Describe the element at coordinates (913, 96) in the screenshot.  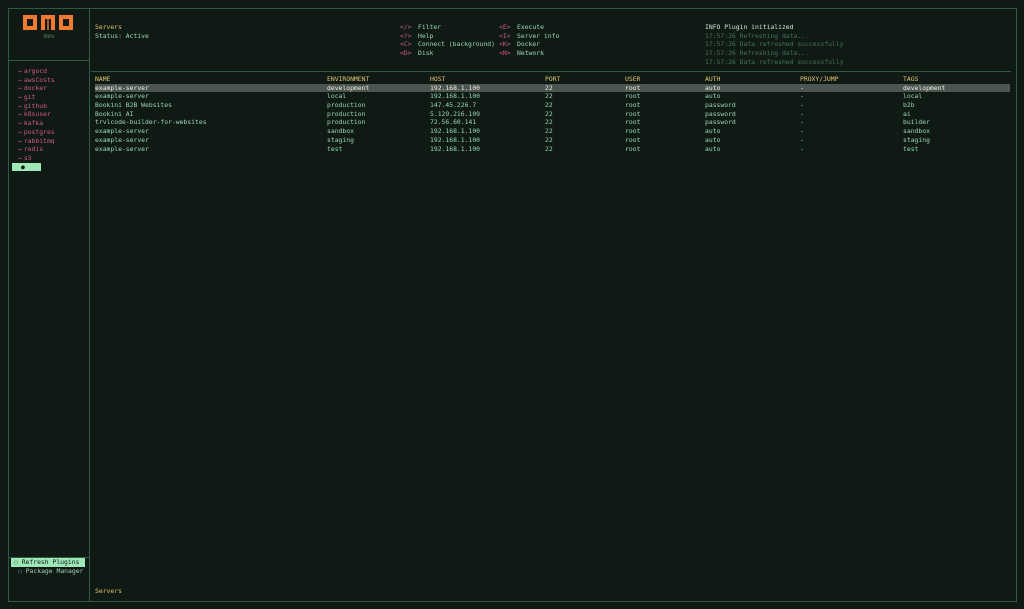
I see `cell-tags: local` at that location.